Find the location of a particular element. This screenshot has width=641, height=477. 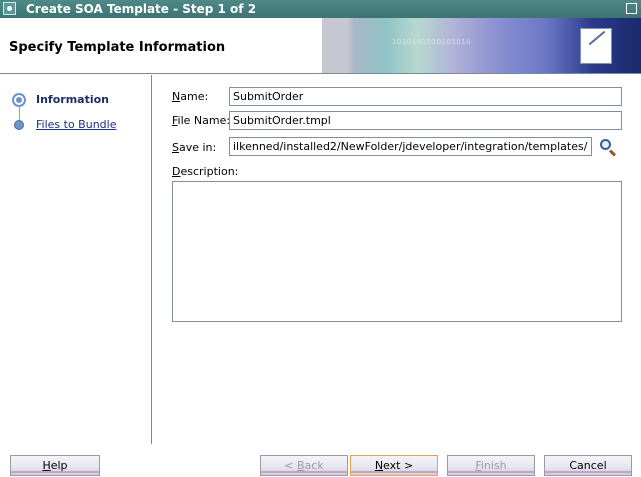

next-text: ext > is located at coordinates (398, 465).